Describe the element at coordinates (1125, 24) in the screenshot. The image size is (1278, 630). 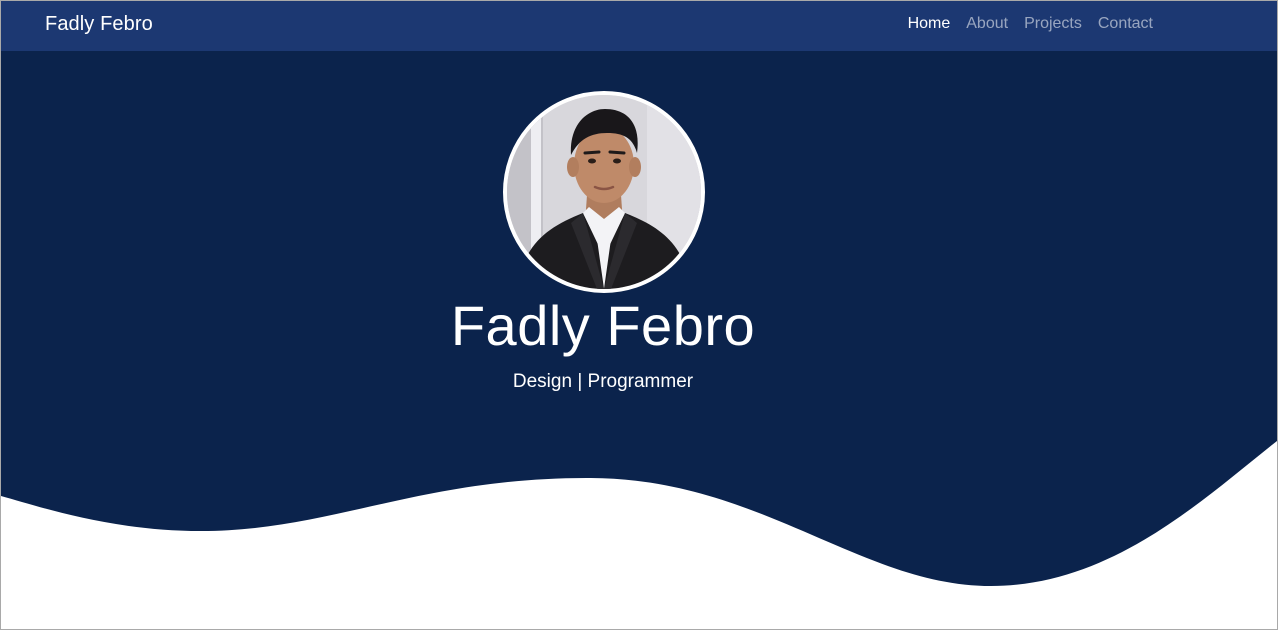
I see `nav-link-contact: Contact` at that location.